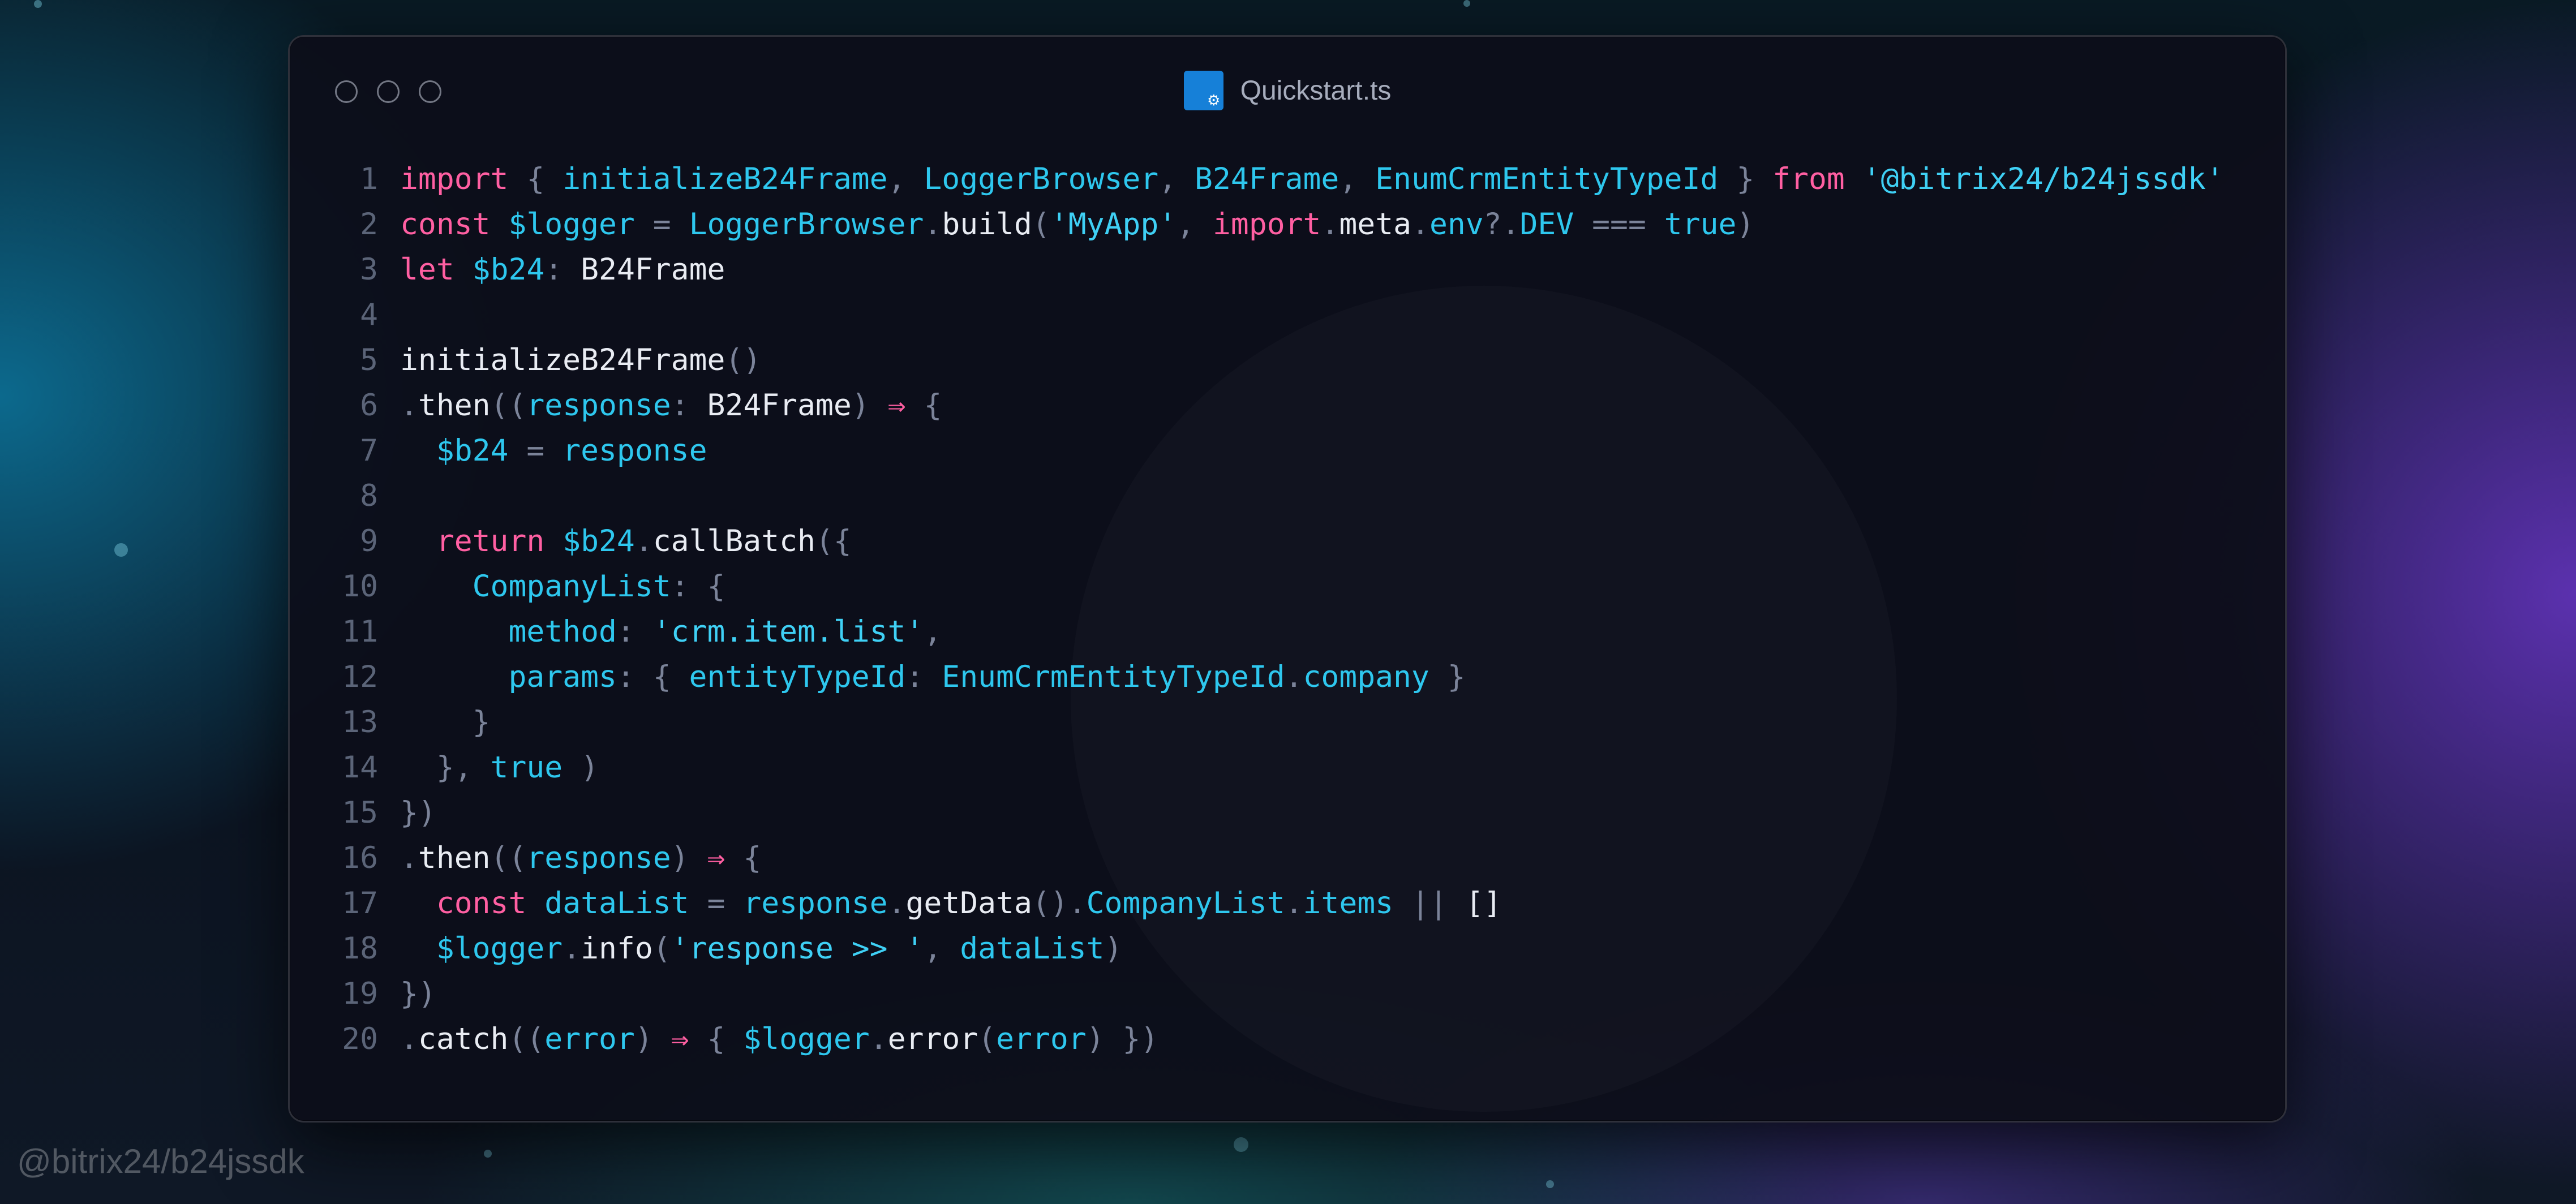  What do you see at coordinates (1287, 451) in the screenshot?
I see `code-line: 7 $b24 = response` at bounding box center [1287, 451].